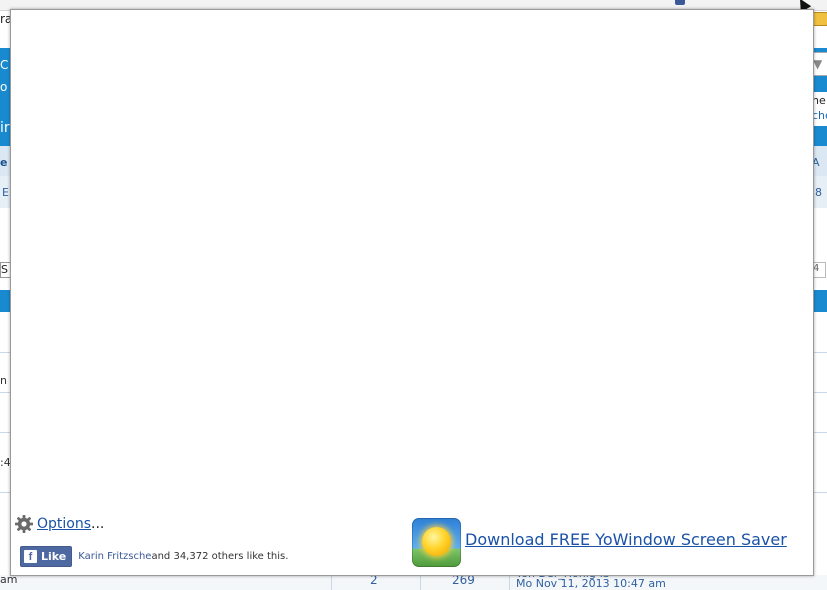 Image resolution: width=827 pixels, height=590 pixels. What do you see at coordinates (591, 583) in the screenshot?
I see `last-post-date: Mo Nov 11, 2013 10:47 am` at bounding box center [591, 583].